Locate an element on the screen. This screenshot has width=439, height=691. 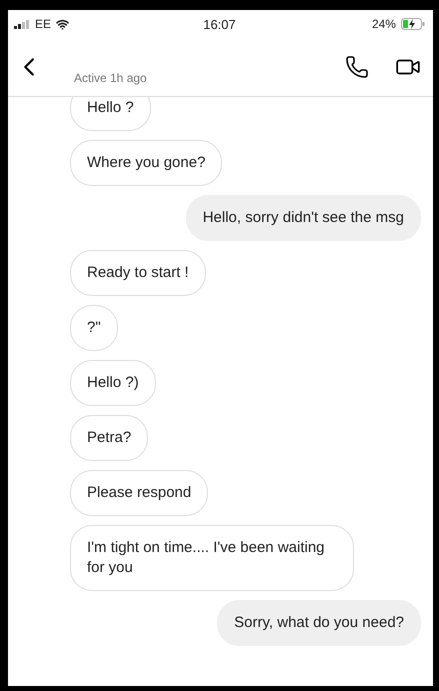
received-message: Please respond is located at coordinates (139, 493).